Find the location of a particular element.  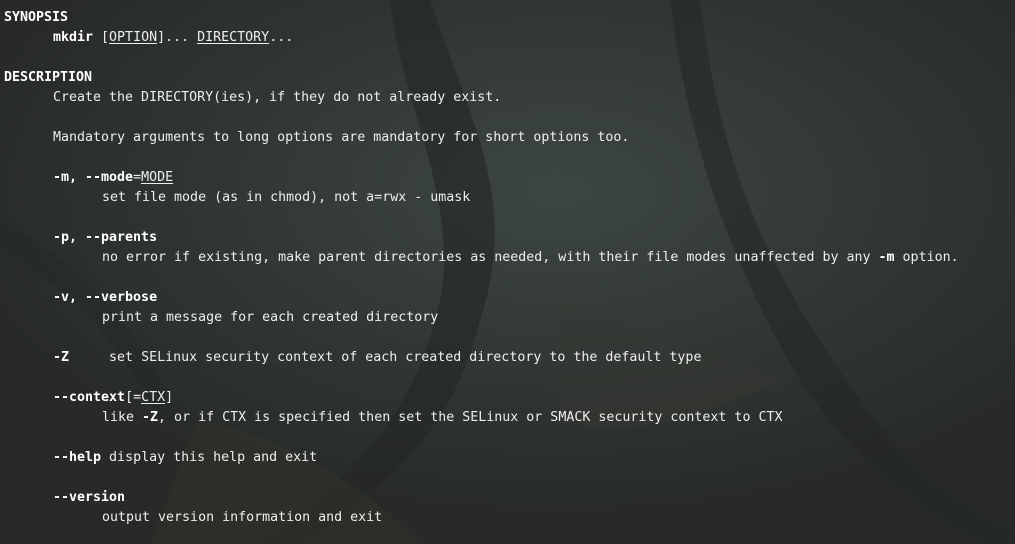

option-version-description: output version information and exit is located at coordinates (242, 517).